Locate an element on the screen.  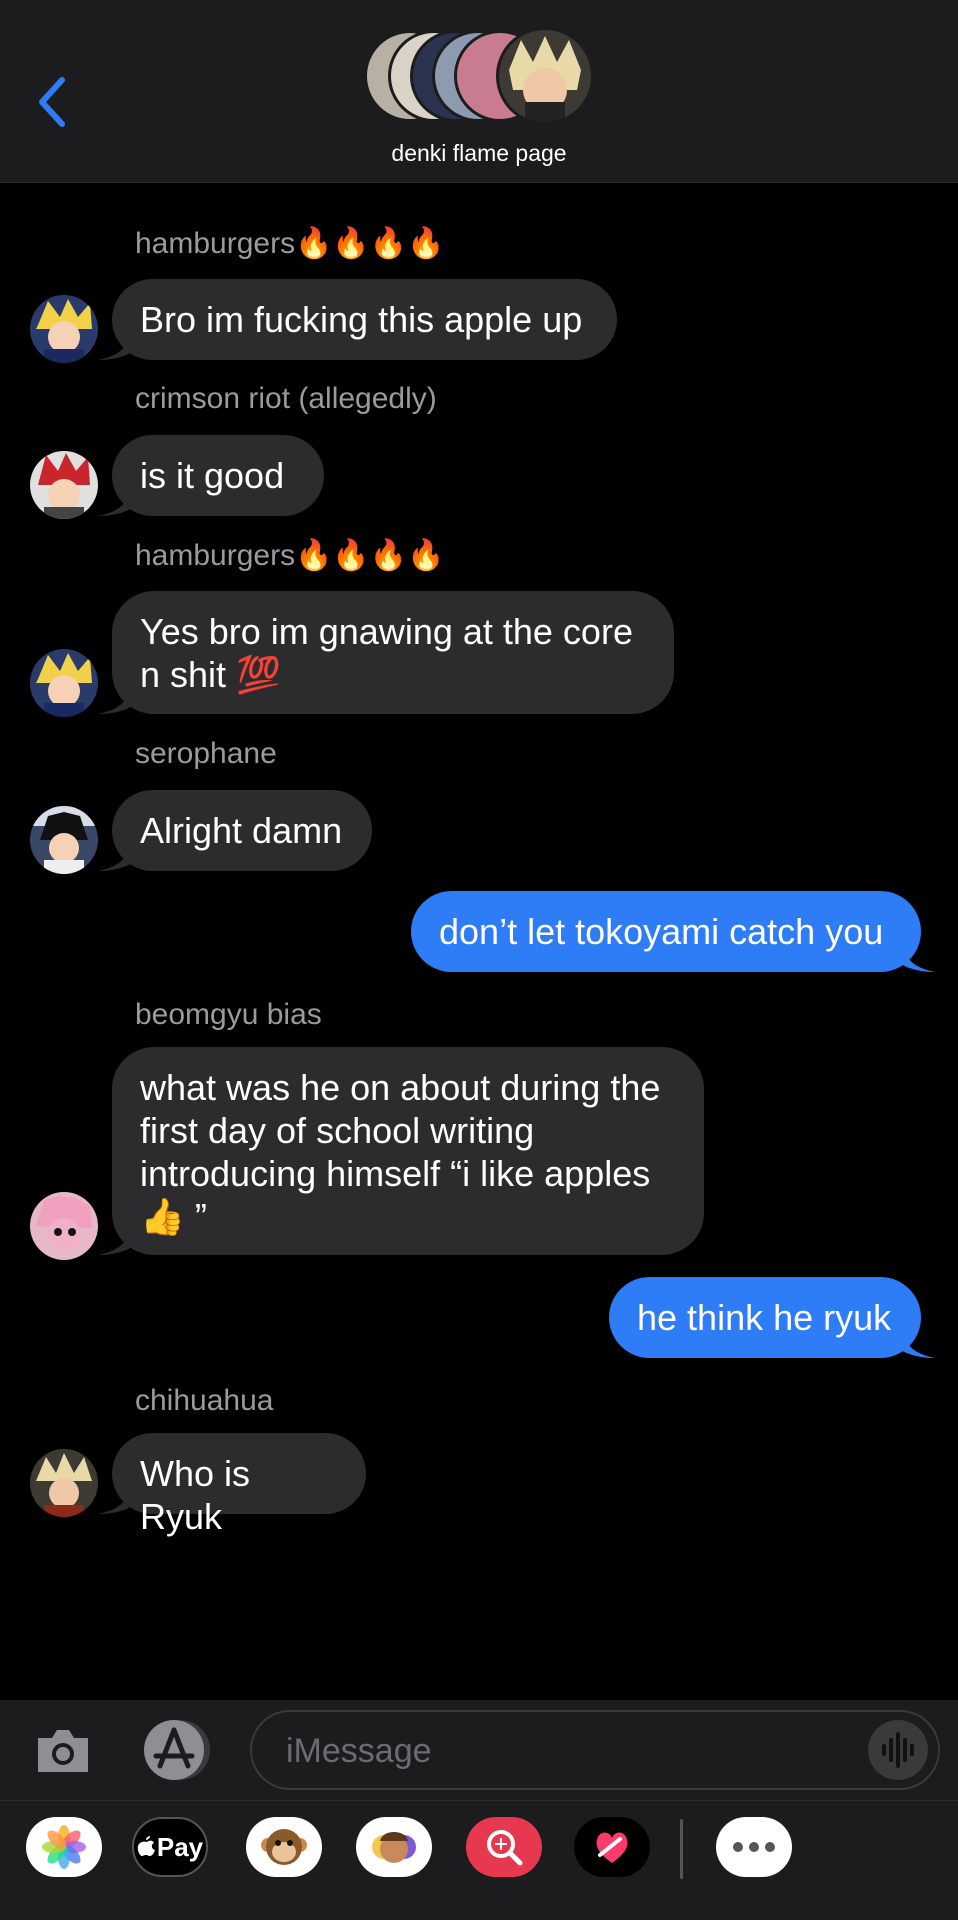
message-input-container is located at coordinates (595, 1750).